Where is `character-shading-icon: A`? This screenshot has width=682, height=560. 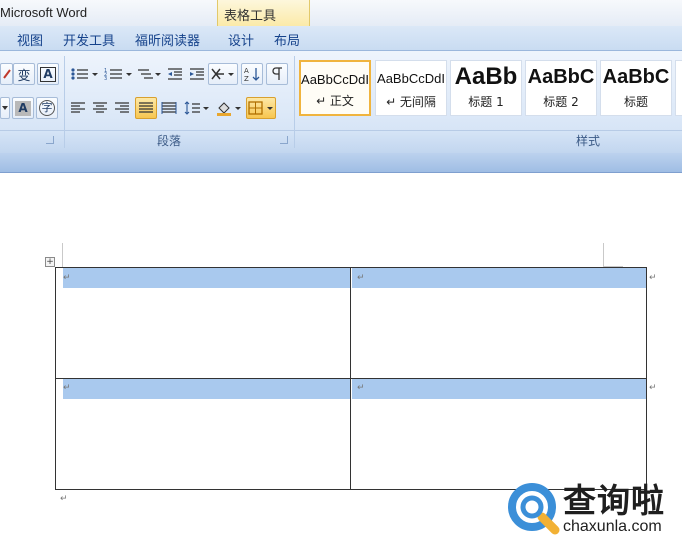
character-shading-icon: A is located at coordinates (23, 108).